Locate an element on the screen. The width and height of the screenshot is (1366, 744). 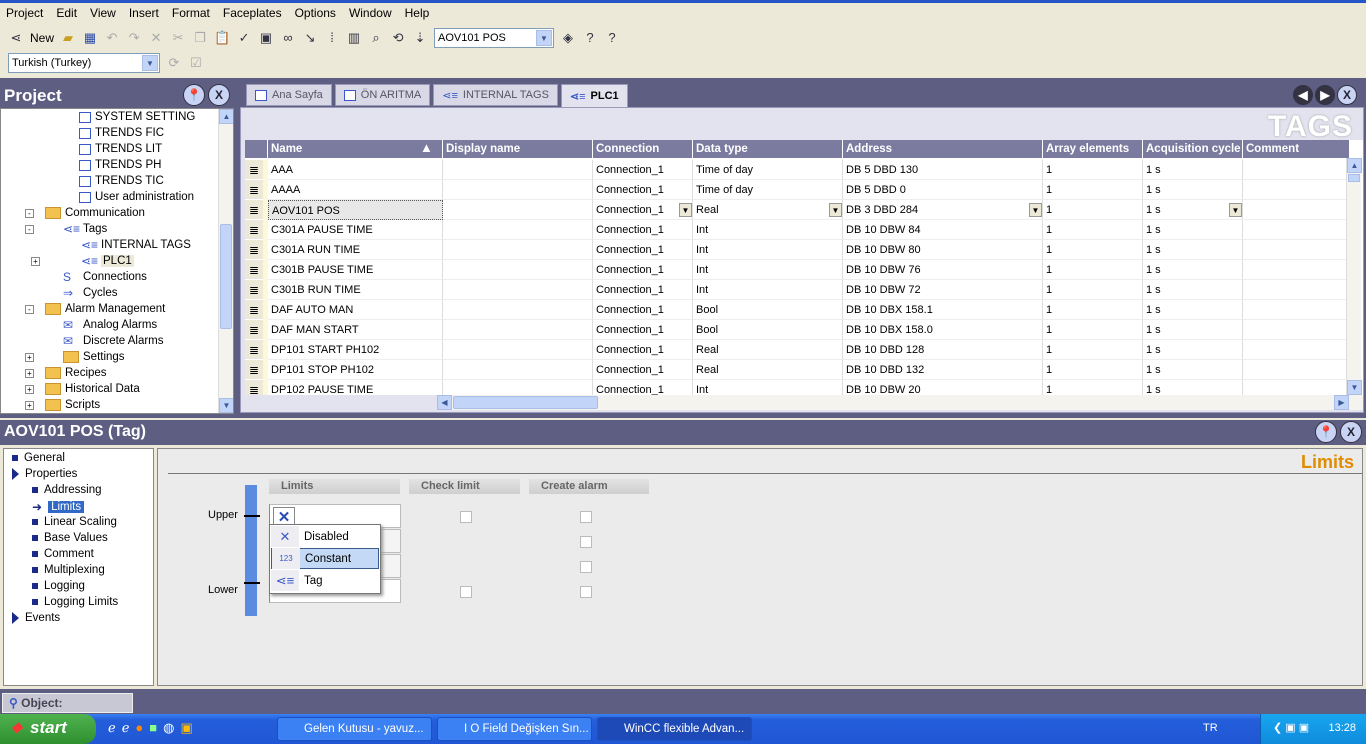
save-icon: ▦ is located at coordinates (90, 38).